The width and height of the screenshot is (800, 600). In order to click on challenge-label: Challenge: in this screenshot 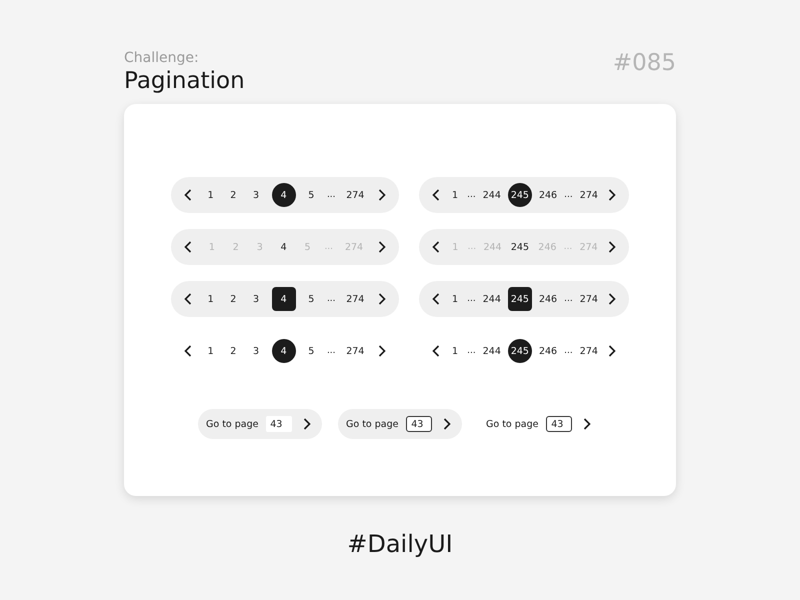, I will do `click(162, 58)`.